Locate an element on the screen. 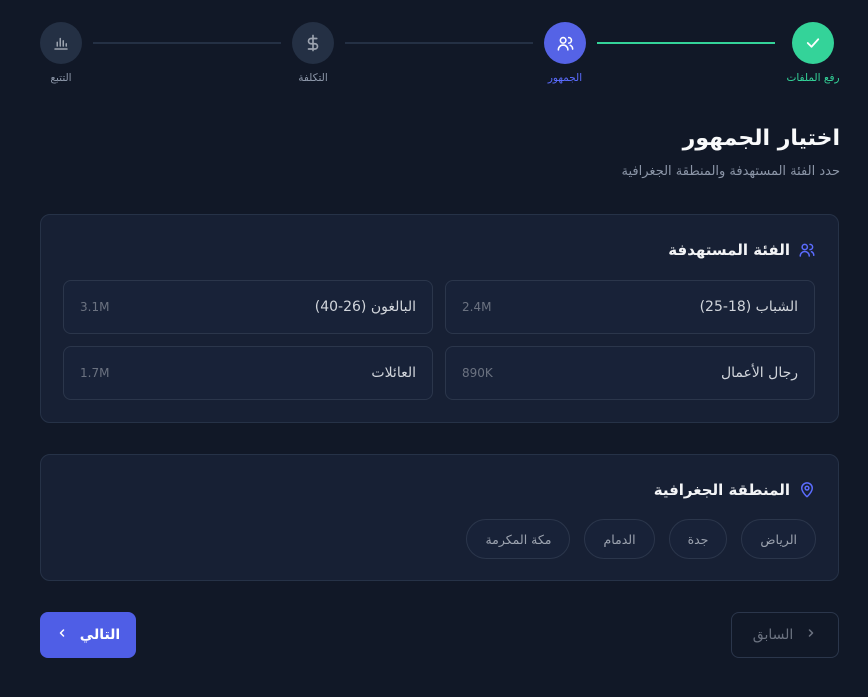 This screenshot has width=868, height=697. step-label: التكلفة is located at coordinates (313, 78).